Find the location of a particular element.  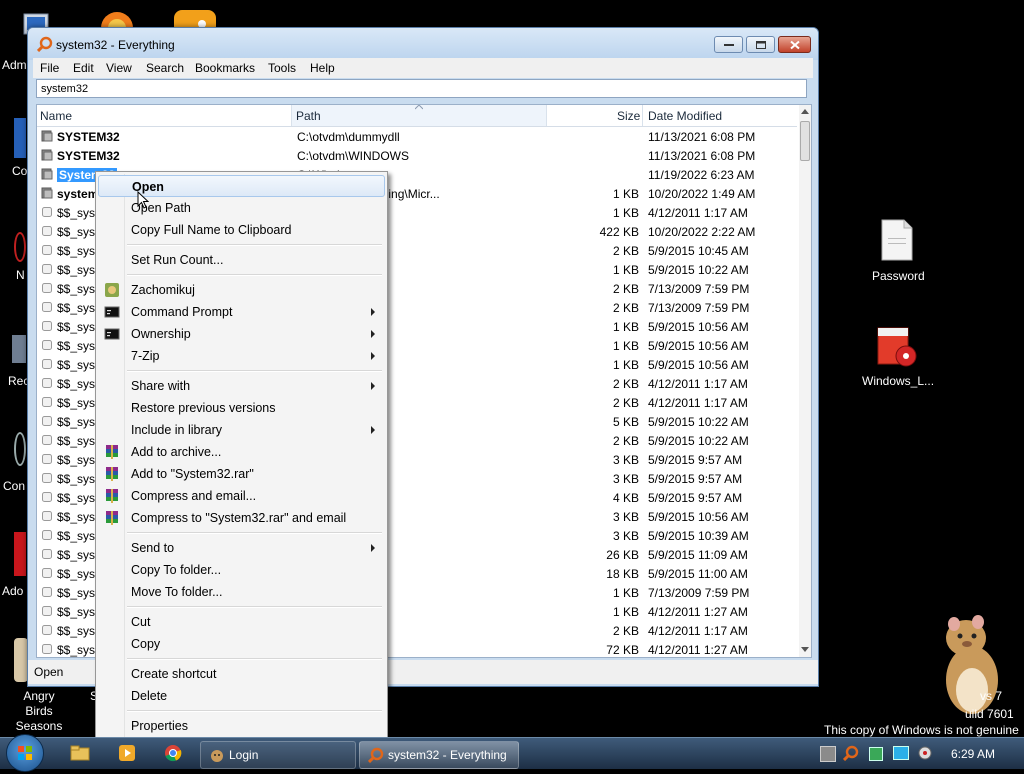

context-menu-item: Send to is located at coordinates (241, 548).